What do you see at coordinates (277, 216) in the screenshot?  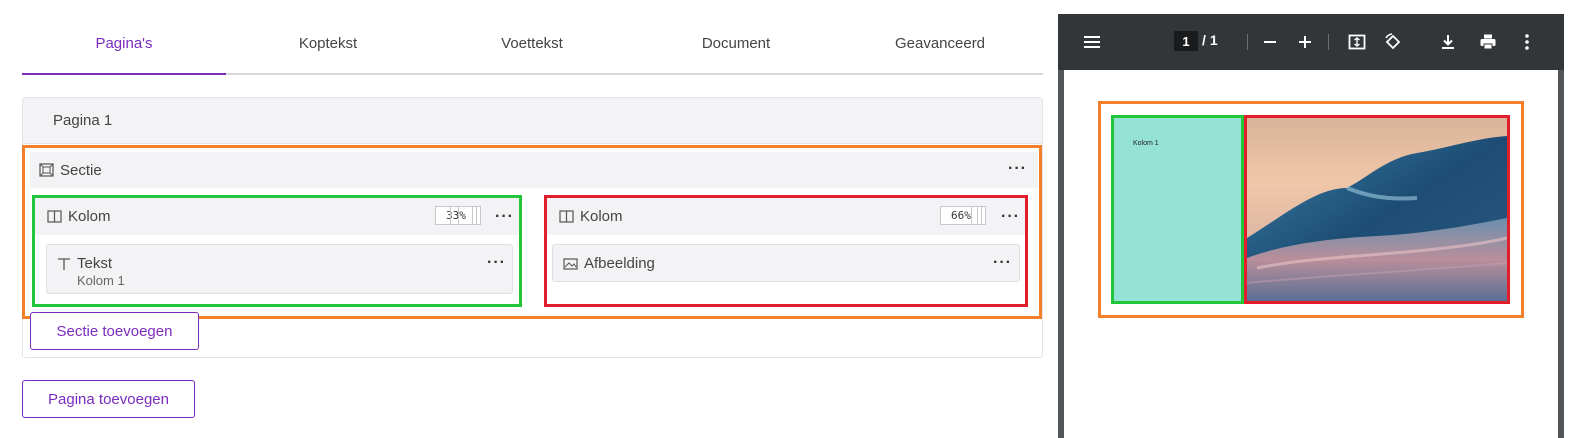 I see `column-1-header: Kolom 33% ···` at bounding box center [277, 216].